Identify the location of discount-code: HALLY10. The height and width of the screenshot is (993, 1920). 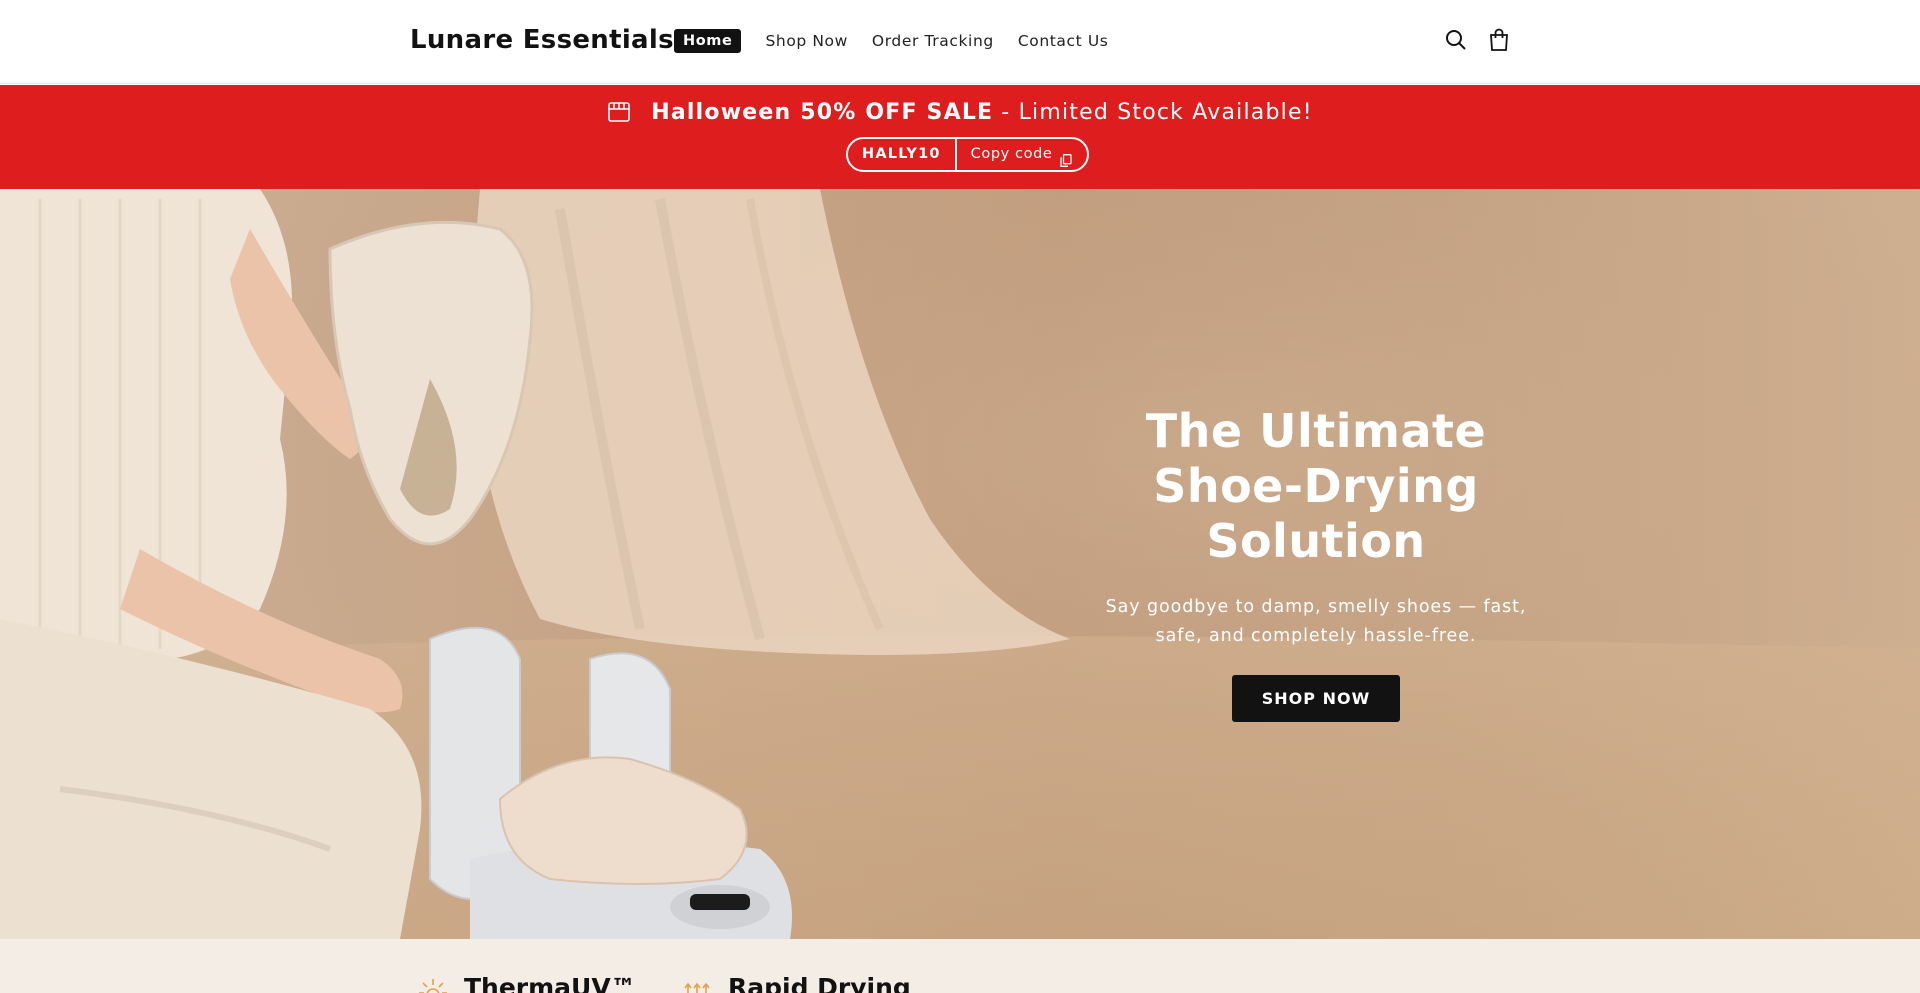
(902, 154).